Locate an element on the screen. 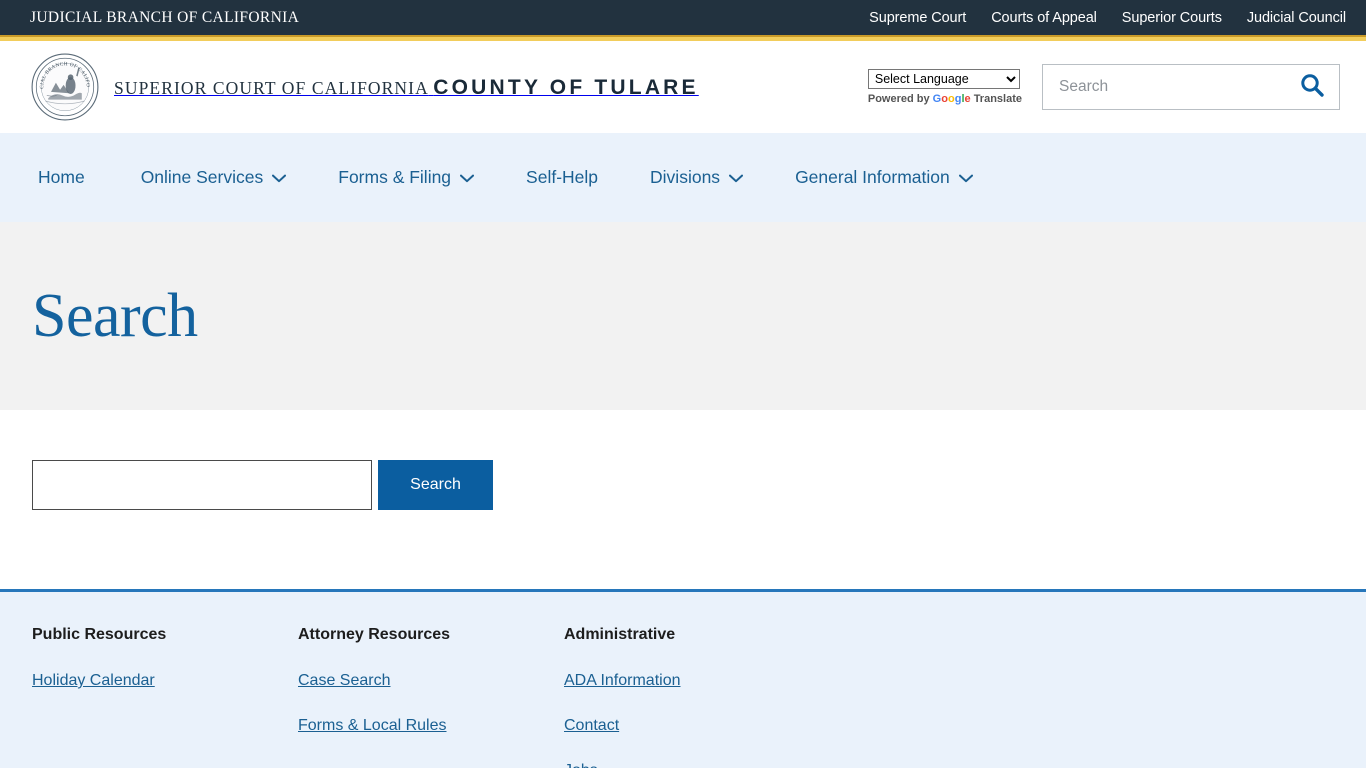 This screenshot has height=768, width=1366. nav-item-label: Divisions is located at coordinates (685, 177).